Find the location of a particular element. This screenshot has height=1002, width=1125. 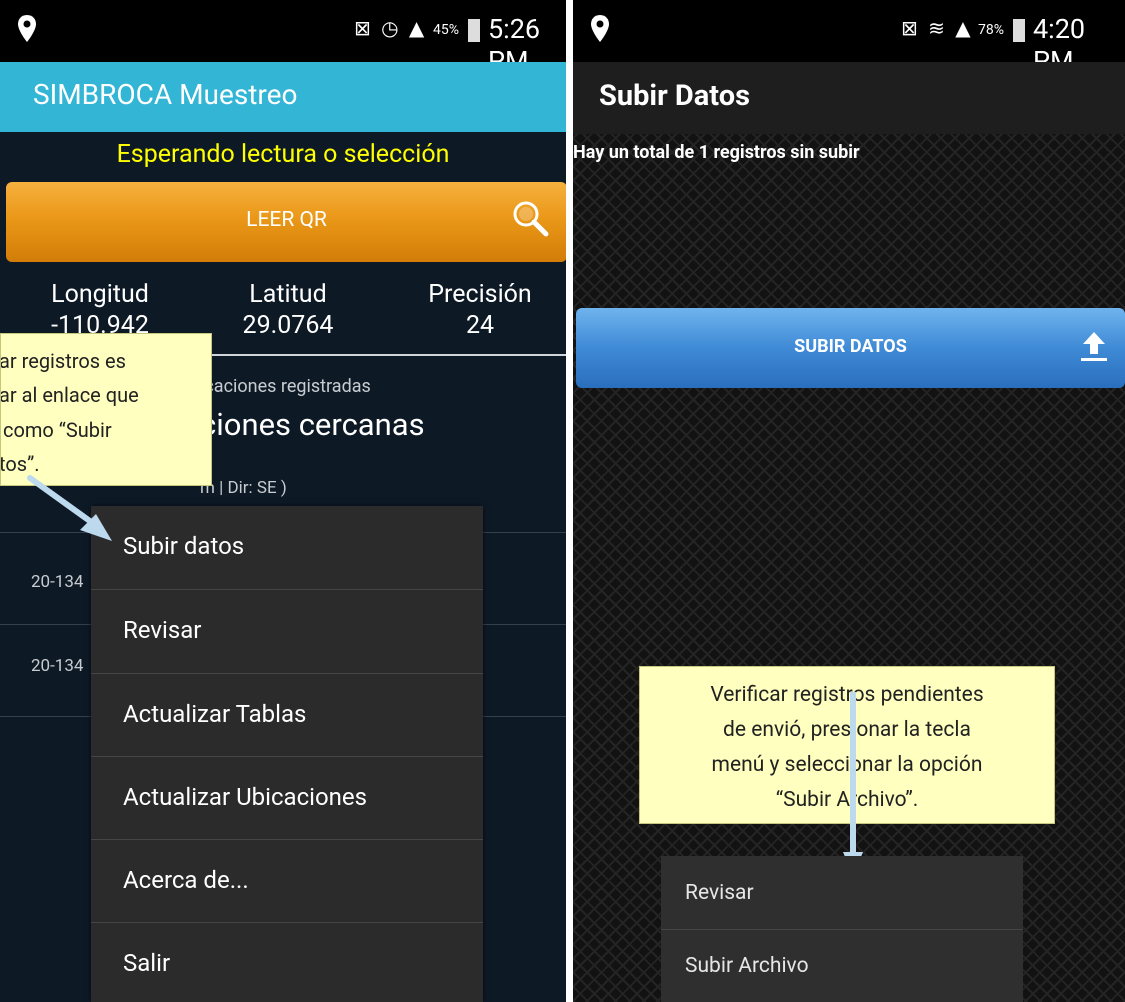

menu-item-label: Revisar is located at coordinates (719, 893).